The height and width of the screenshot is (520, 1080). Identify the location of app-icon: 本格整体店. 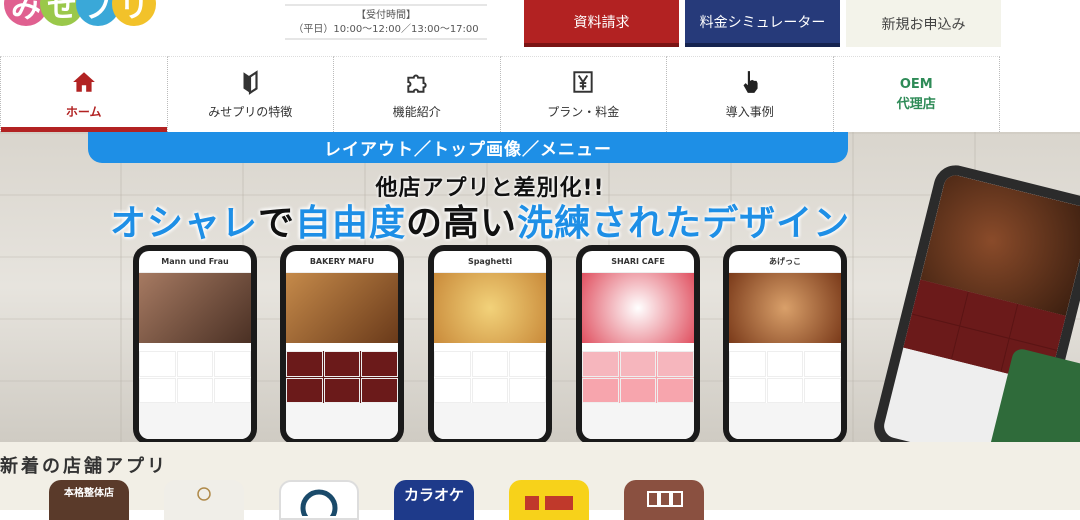
(89, 500).